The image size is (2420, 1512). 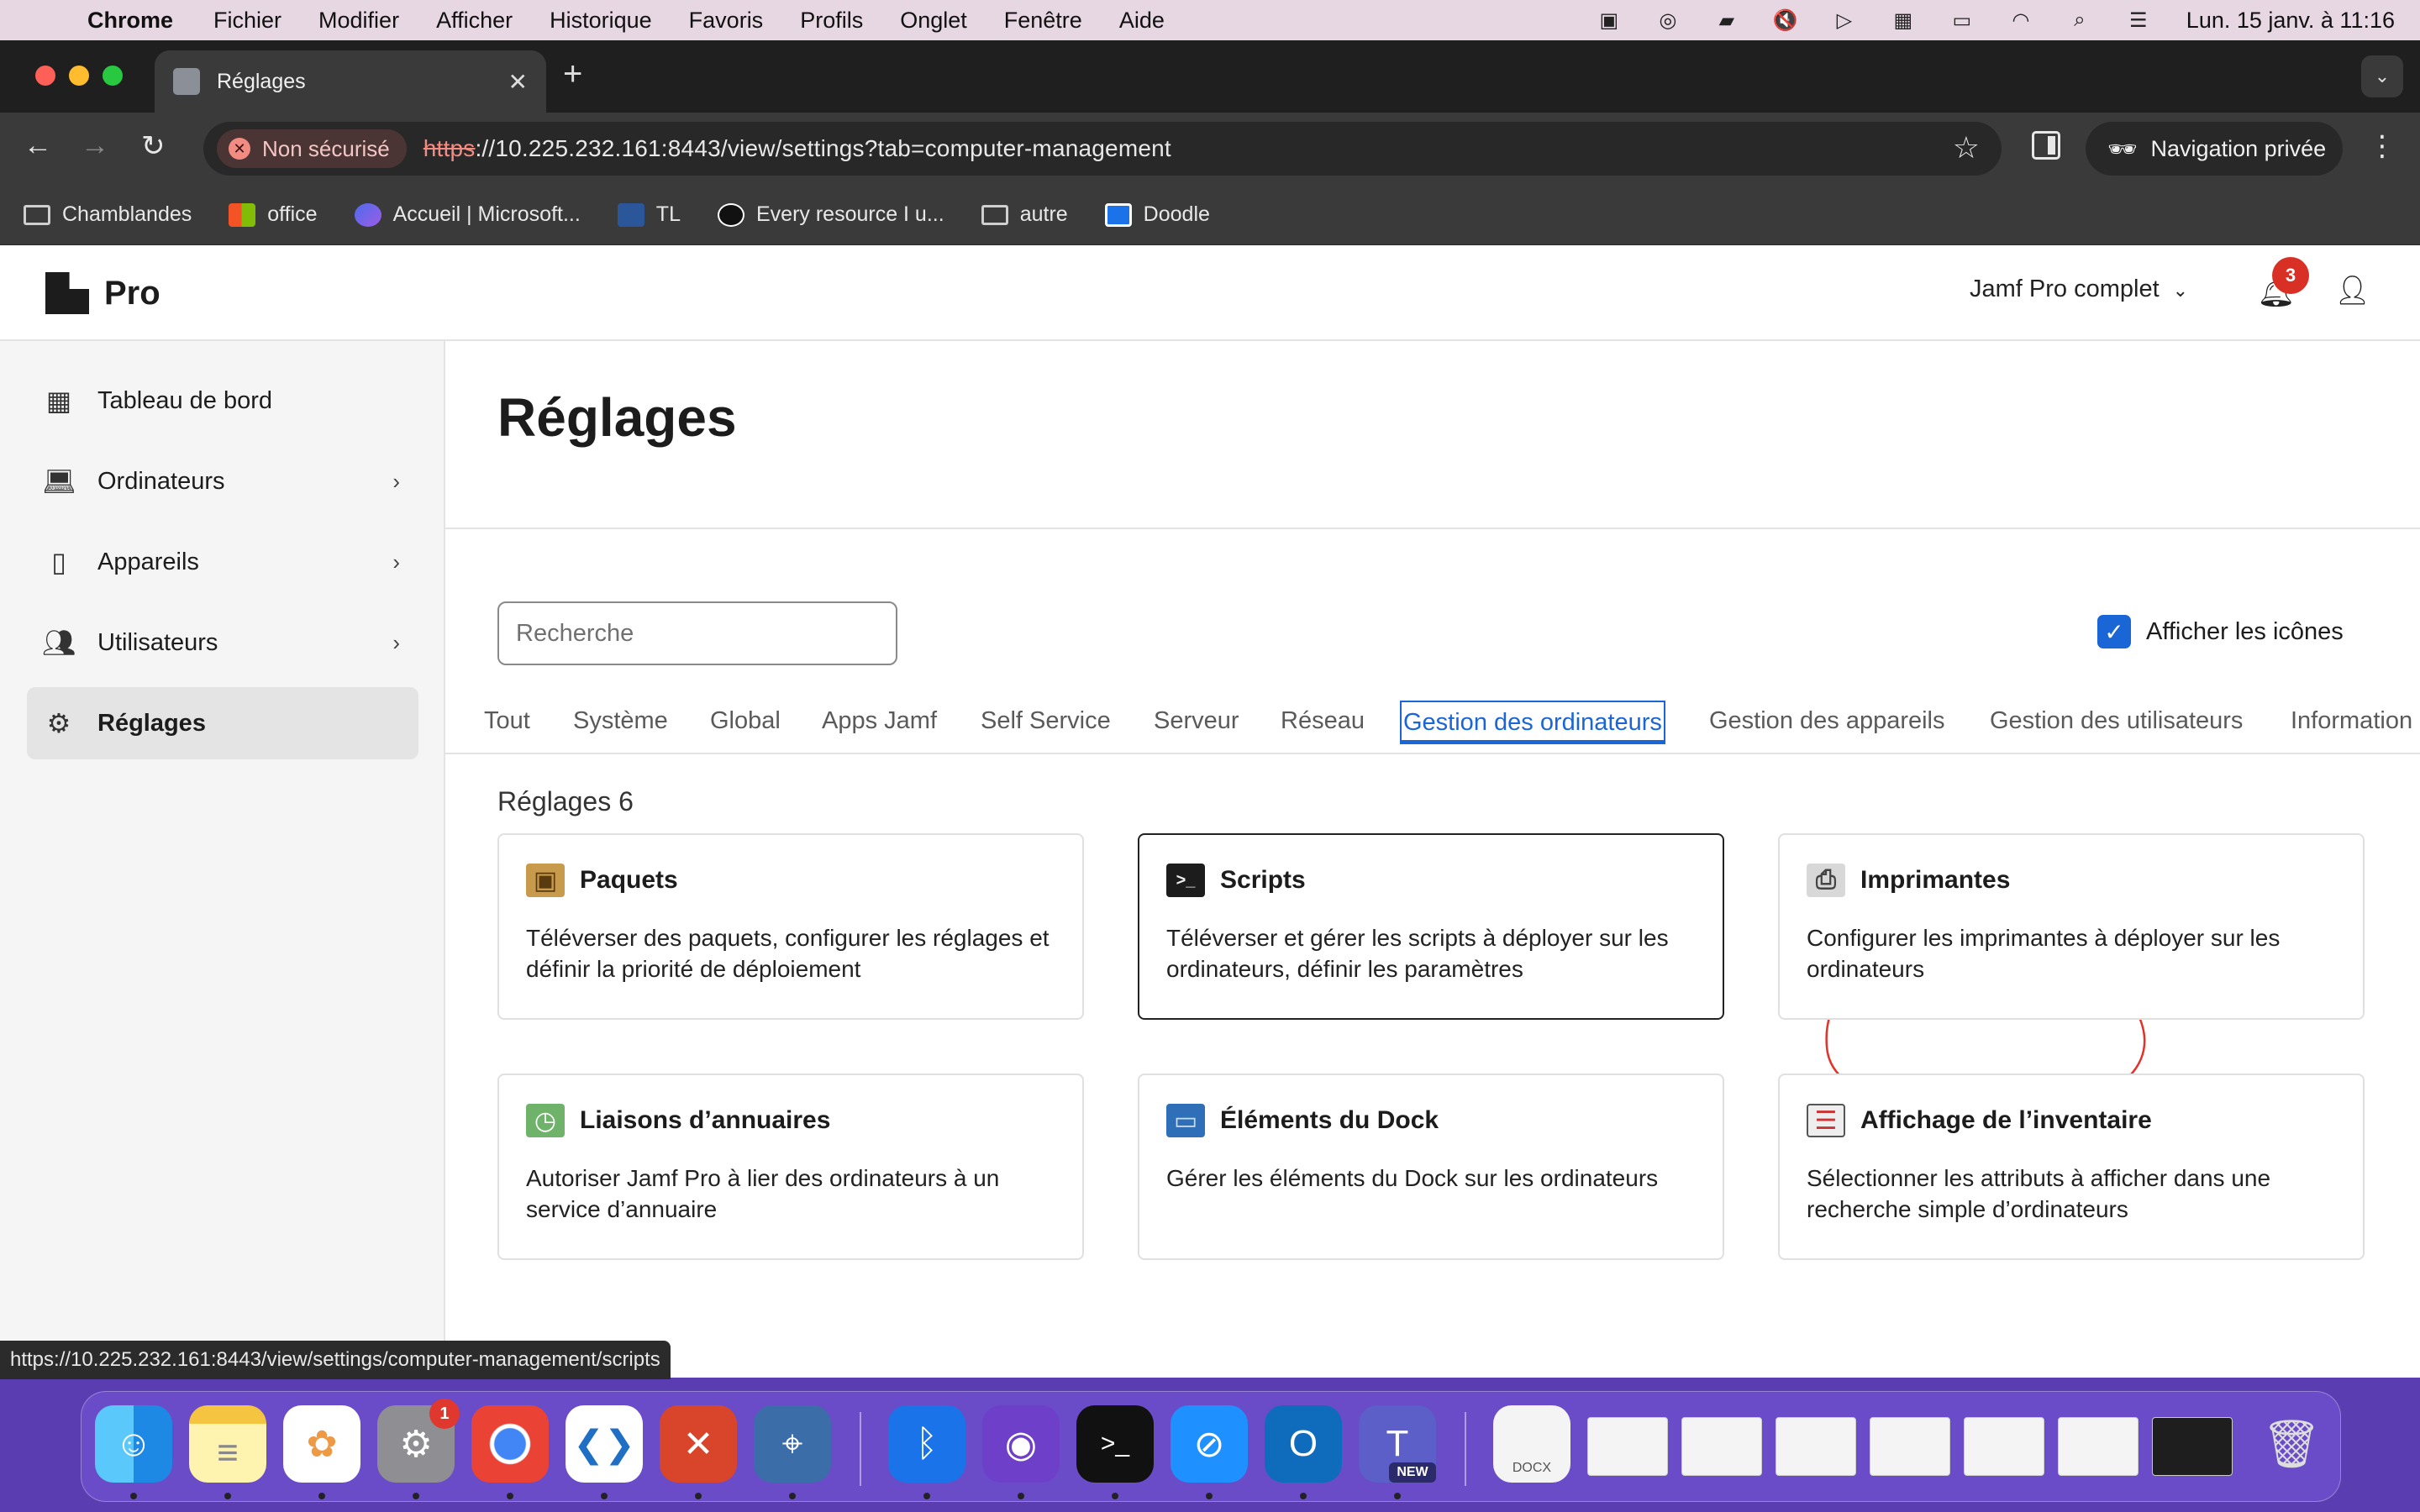 What do you see at coordinates (79, 76) in the screenshot?
I see `minimize-window-button` at bounding box center [79, 76].